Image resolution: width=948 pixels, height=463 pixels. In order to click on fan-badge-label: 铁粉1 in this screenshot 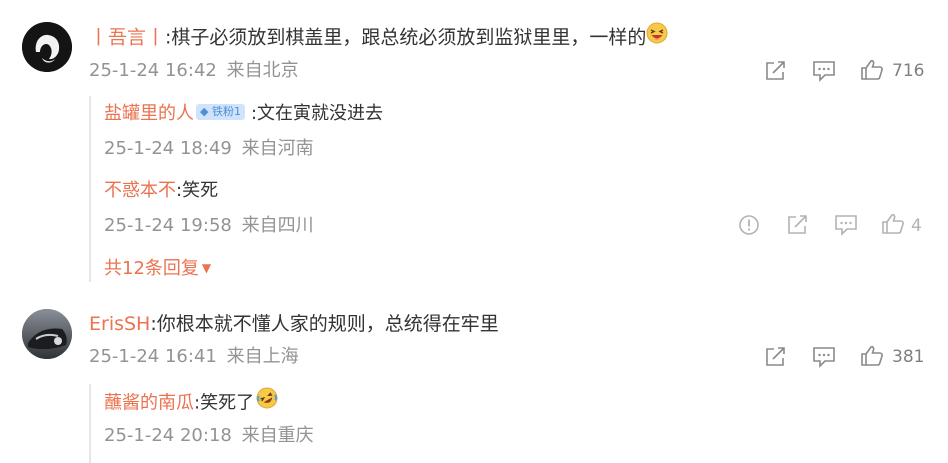, I will do `click(226, 111)`.